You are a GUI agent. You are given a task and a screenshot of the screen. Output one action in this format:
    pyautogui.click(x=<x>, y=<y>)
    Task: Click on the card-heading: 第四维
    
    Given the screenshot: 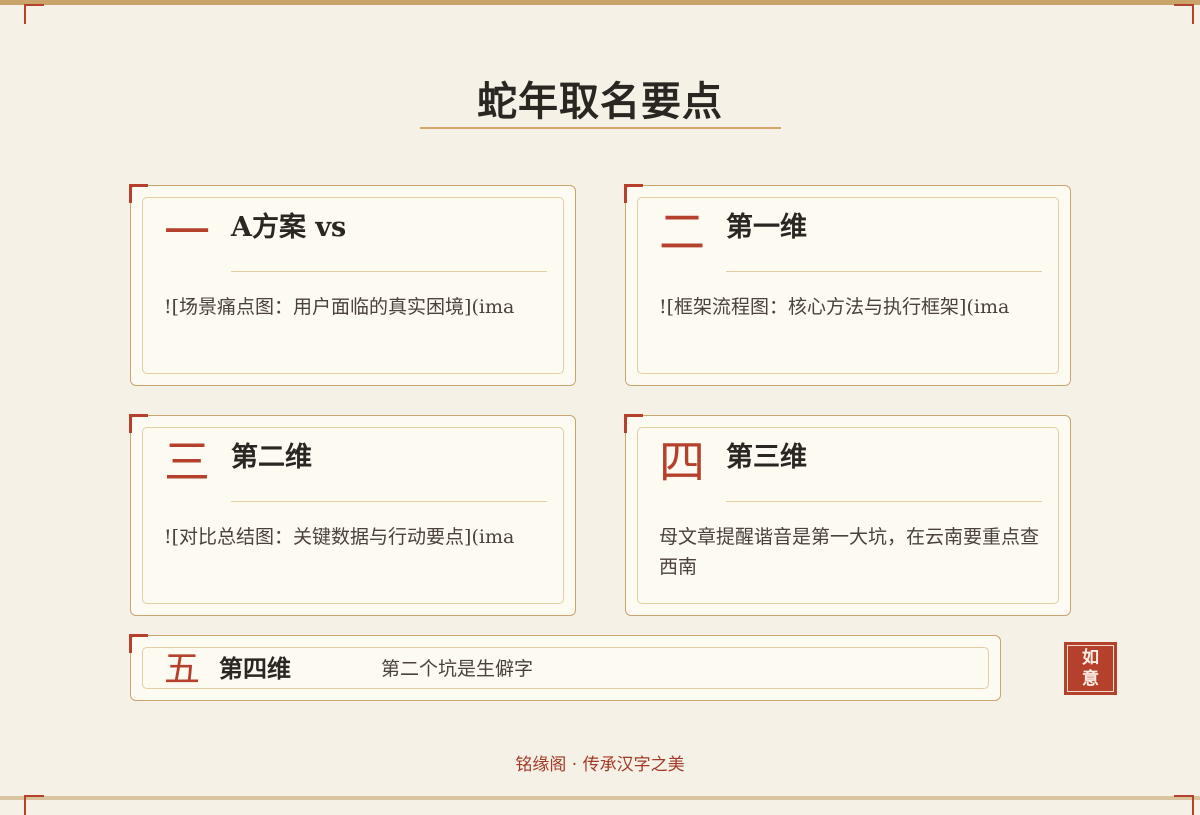 What is the action you would take?
    pyautogui.click(x=255, y=668)
    